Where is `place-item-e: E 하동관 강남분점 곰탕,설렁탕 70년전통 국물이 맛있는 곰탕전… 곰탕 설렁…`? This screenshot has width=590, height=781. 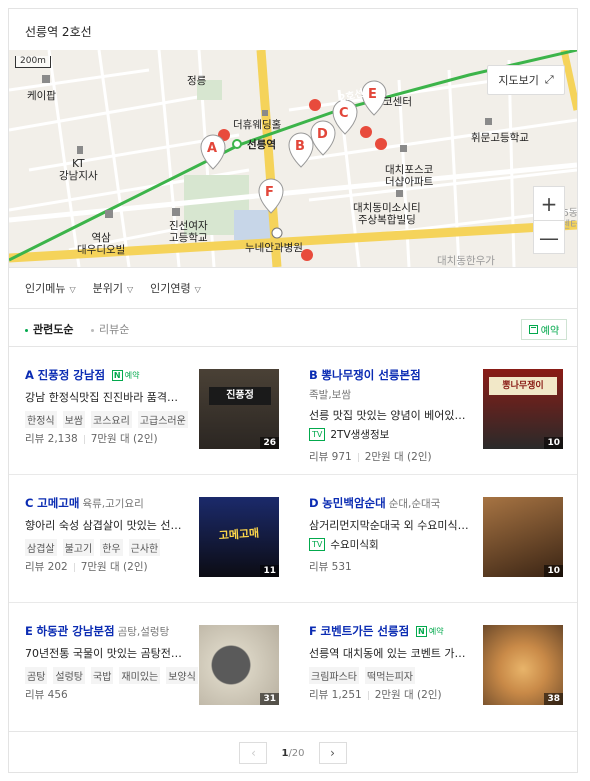
place-item-e: E 하동관 강남분점 곰탕,설렁탕 70년전통 국물이 맛있는 곰탕전… 곰탕 설렁… is located at coordinates (151, 666).